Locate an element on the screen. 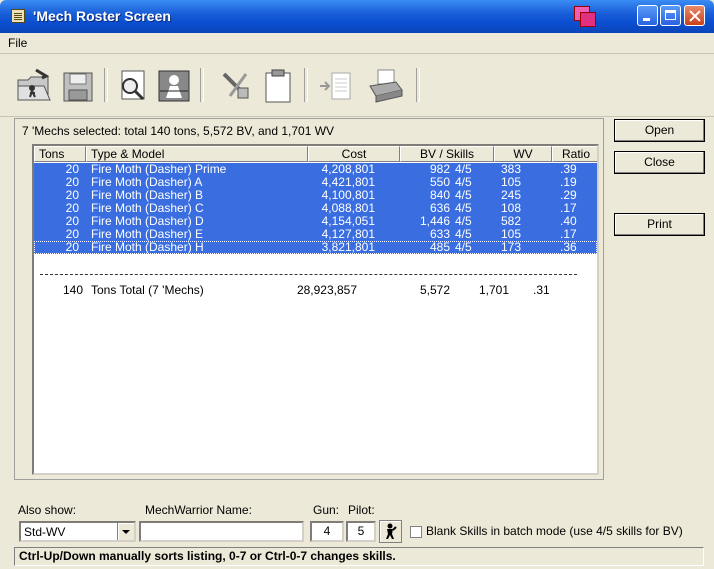 Image resolution: width=714 pixels, height=569 pixels. minimize-button is located at coordinates (647, 15).